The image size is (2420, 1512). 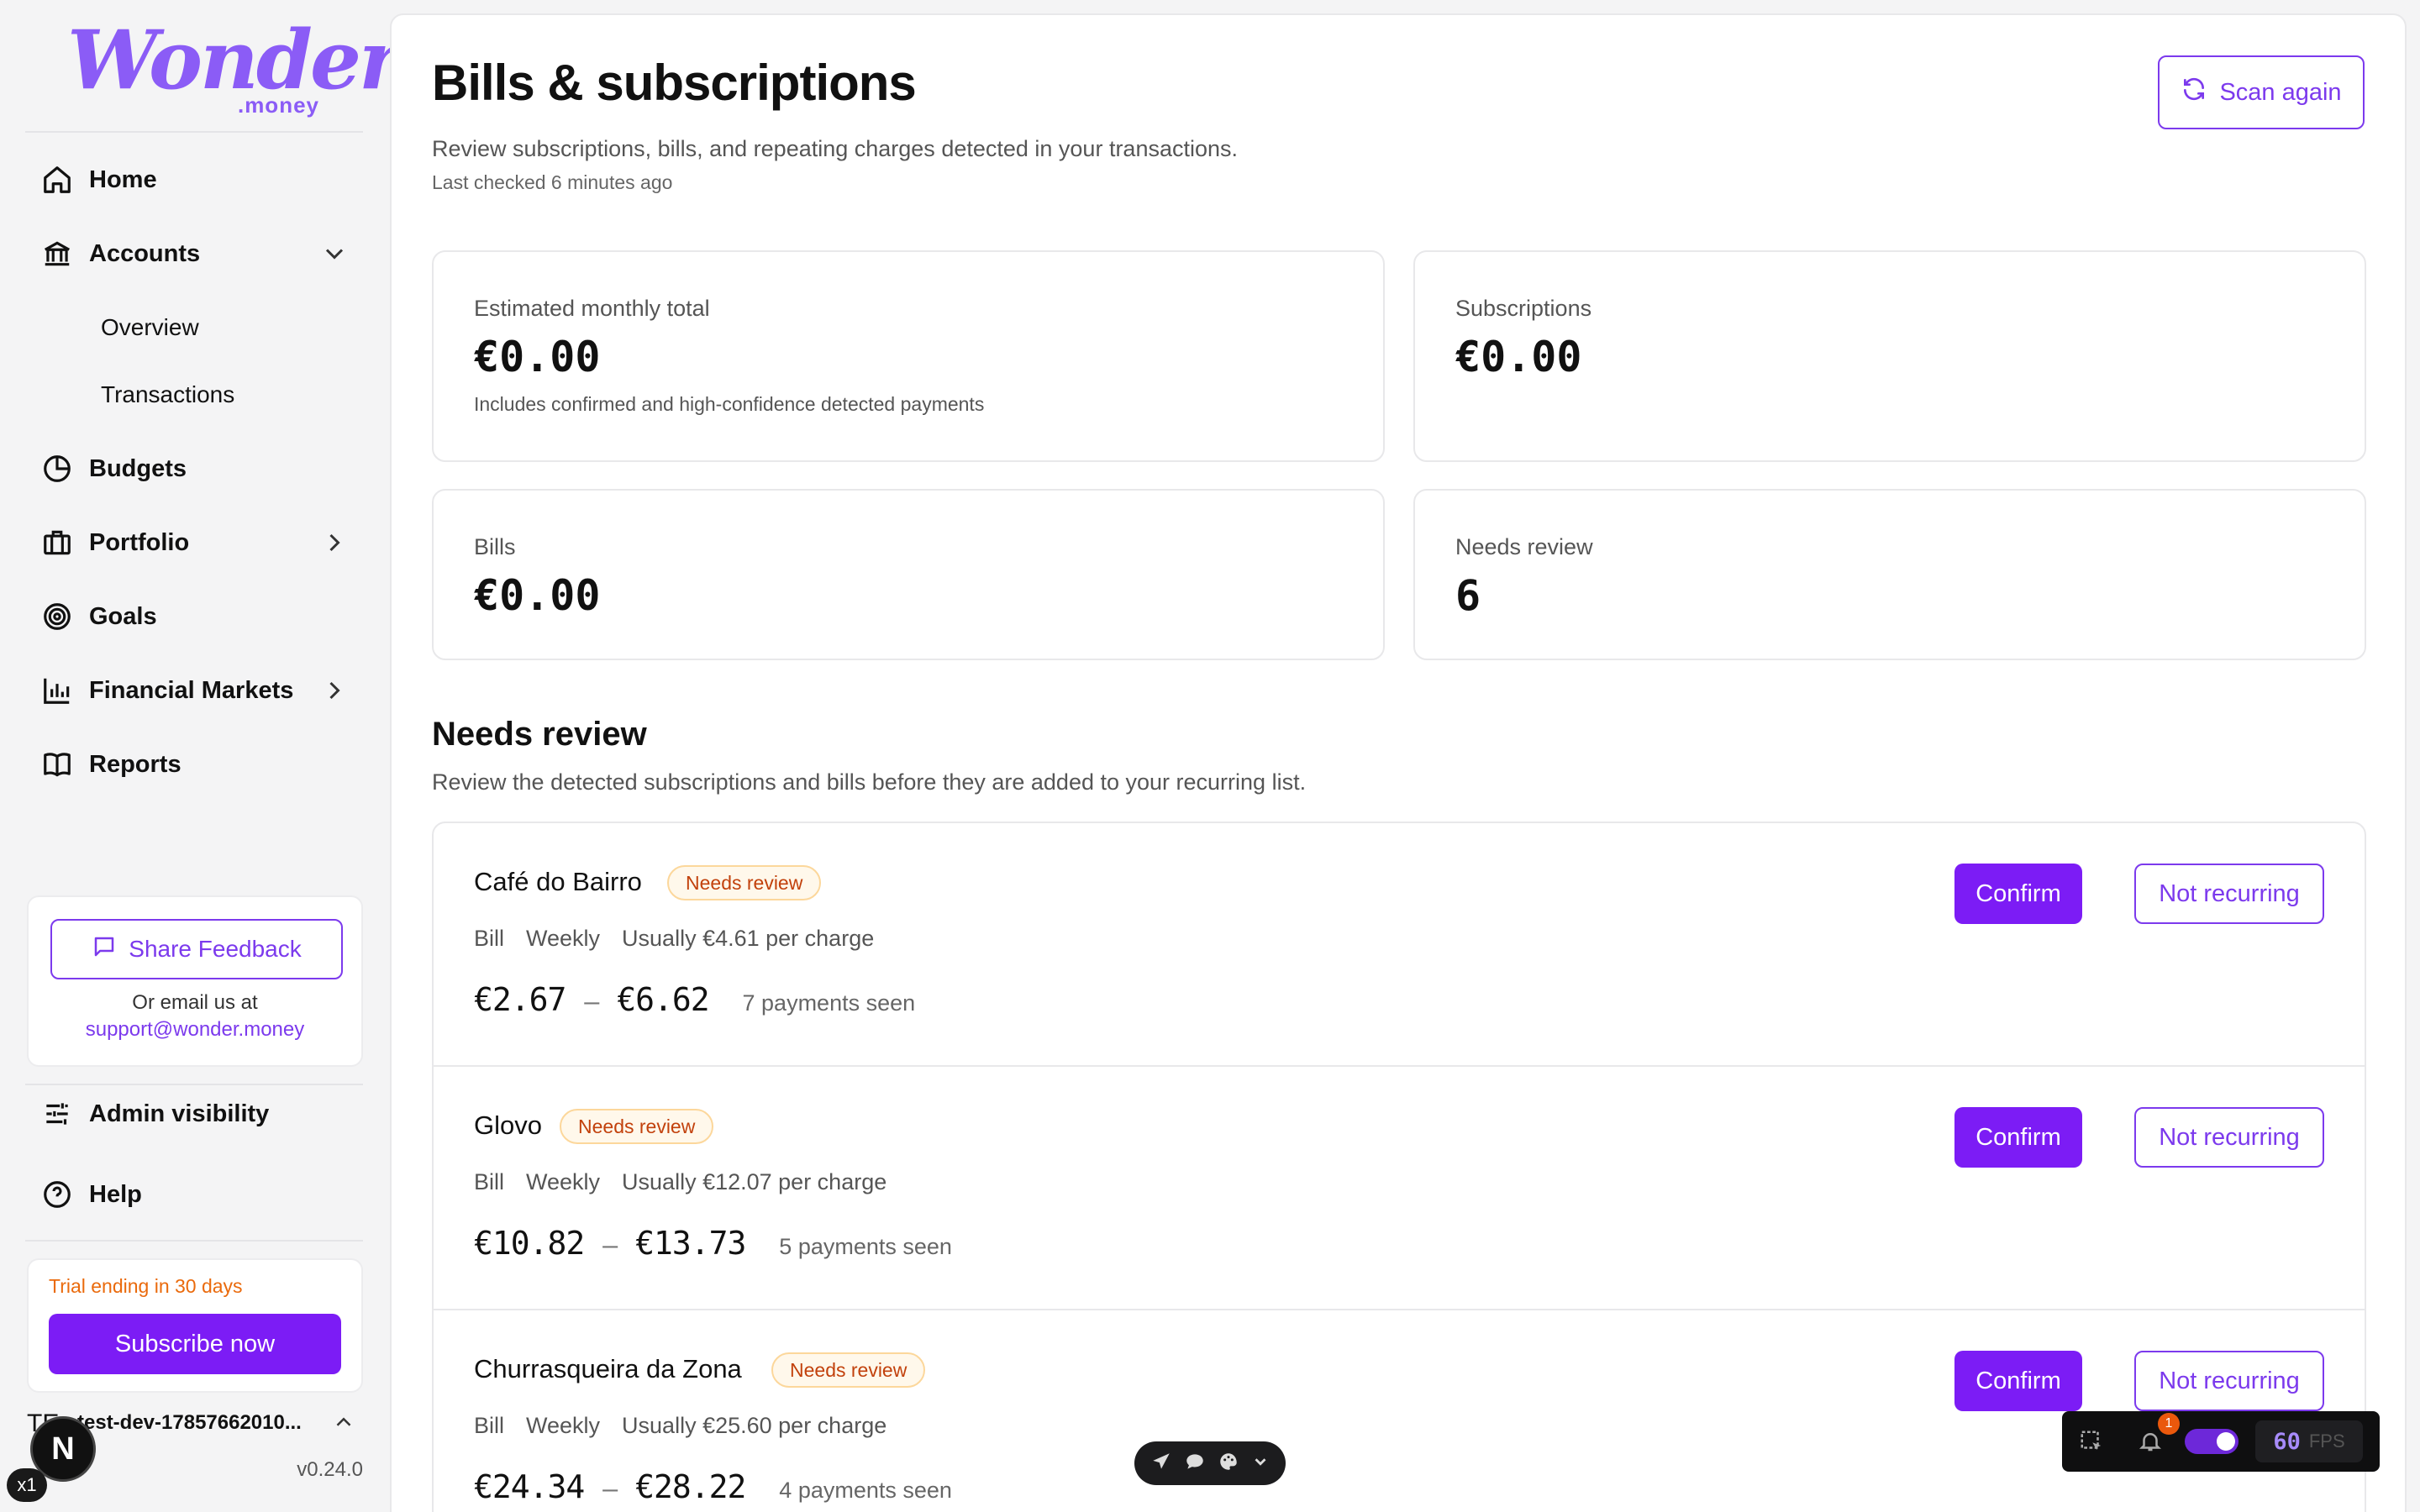 I want to click on floating-toolbar, so click(x=1210, y=1463).